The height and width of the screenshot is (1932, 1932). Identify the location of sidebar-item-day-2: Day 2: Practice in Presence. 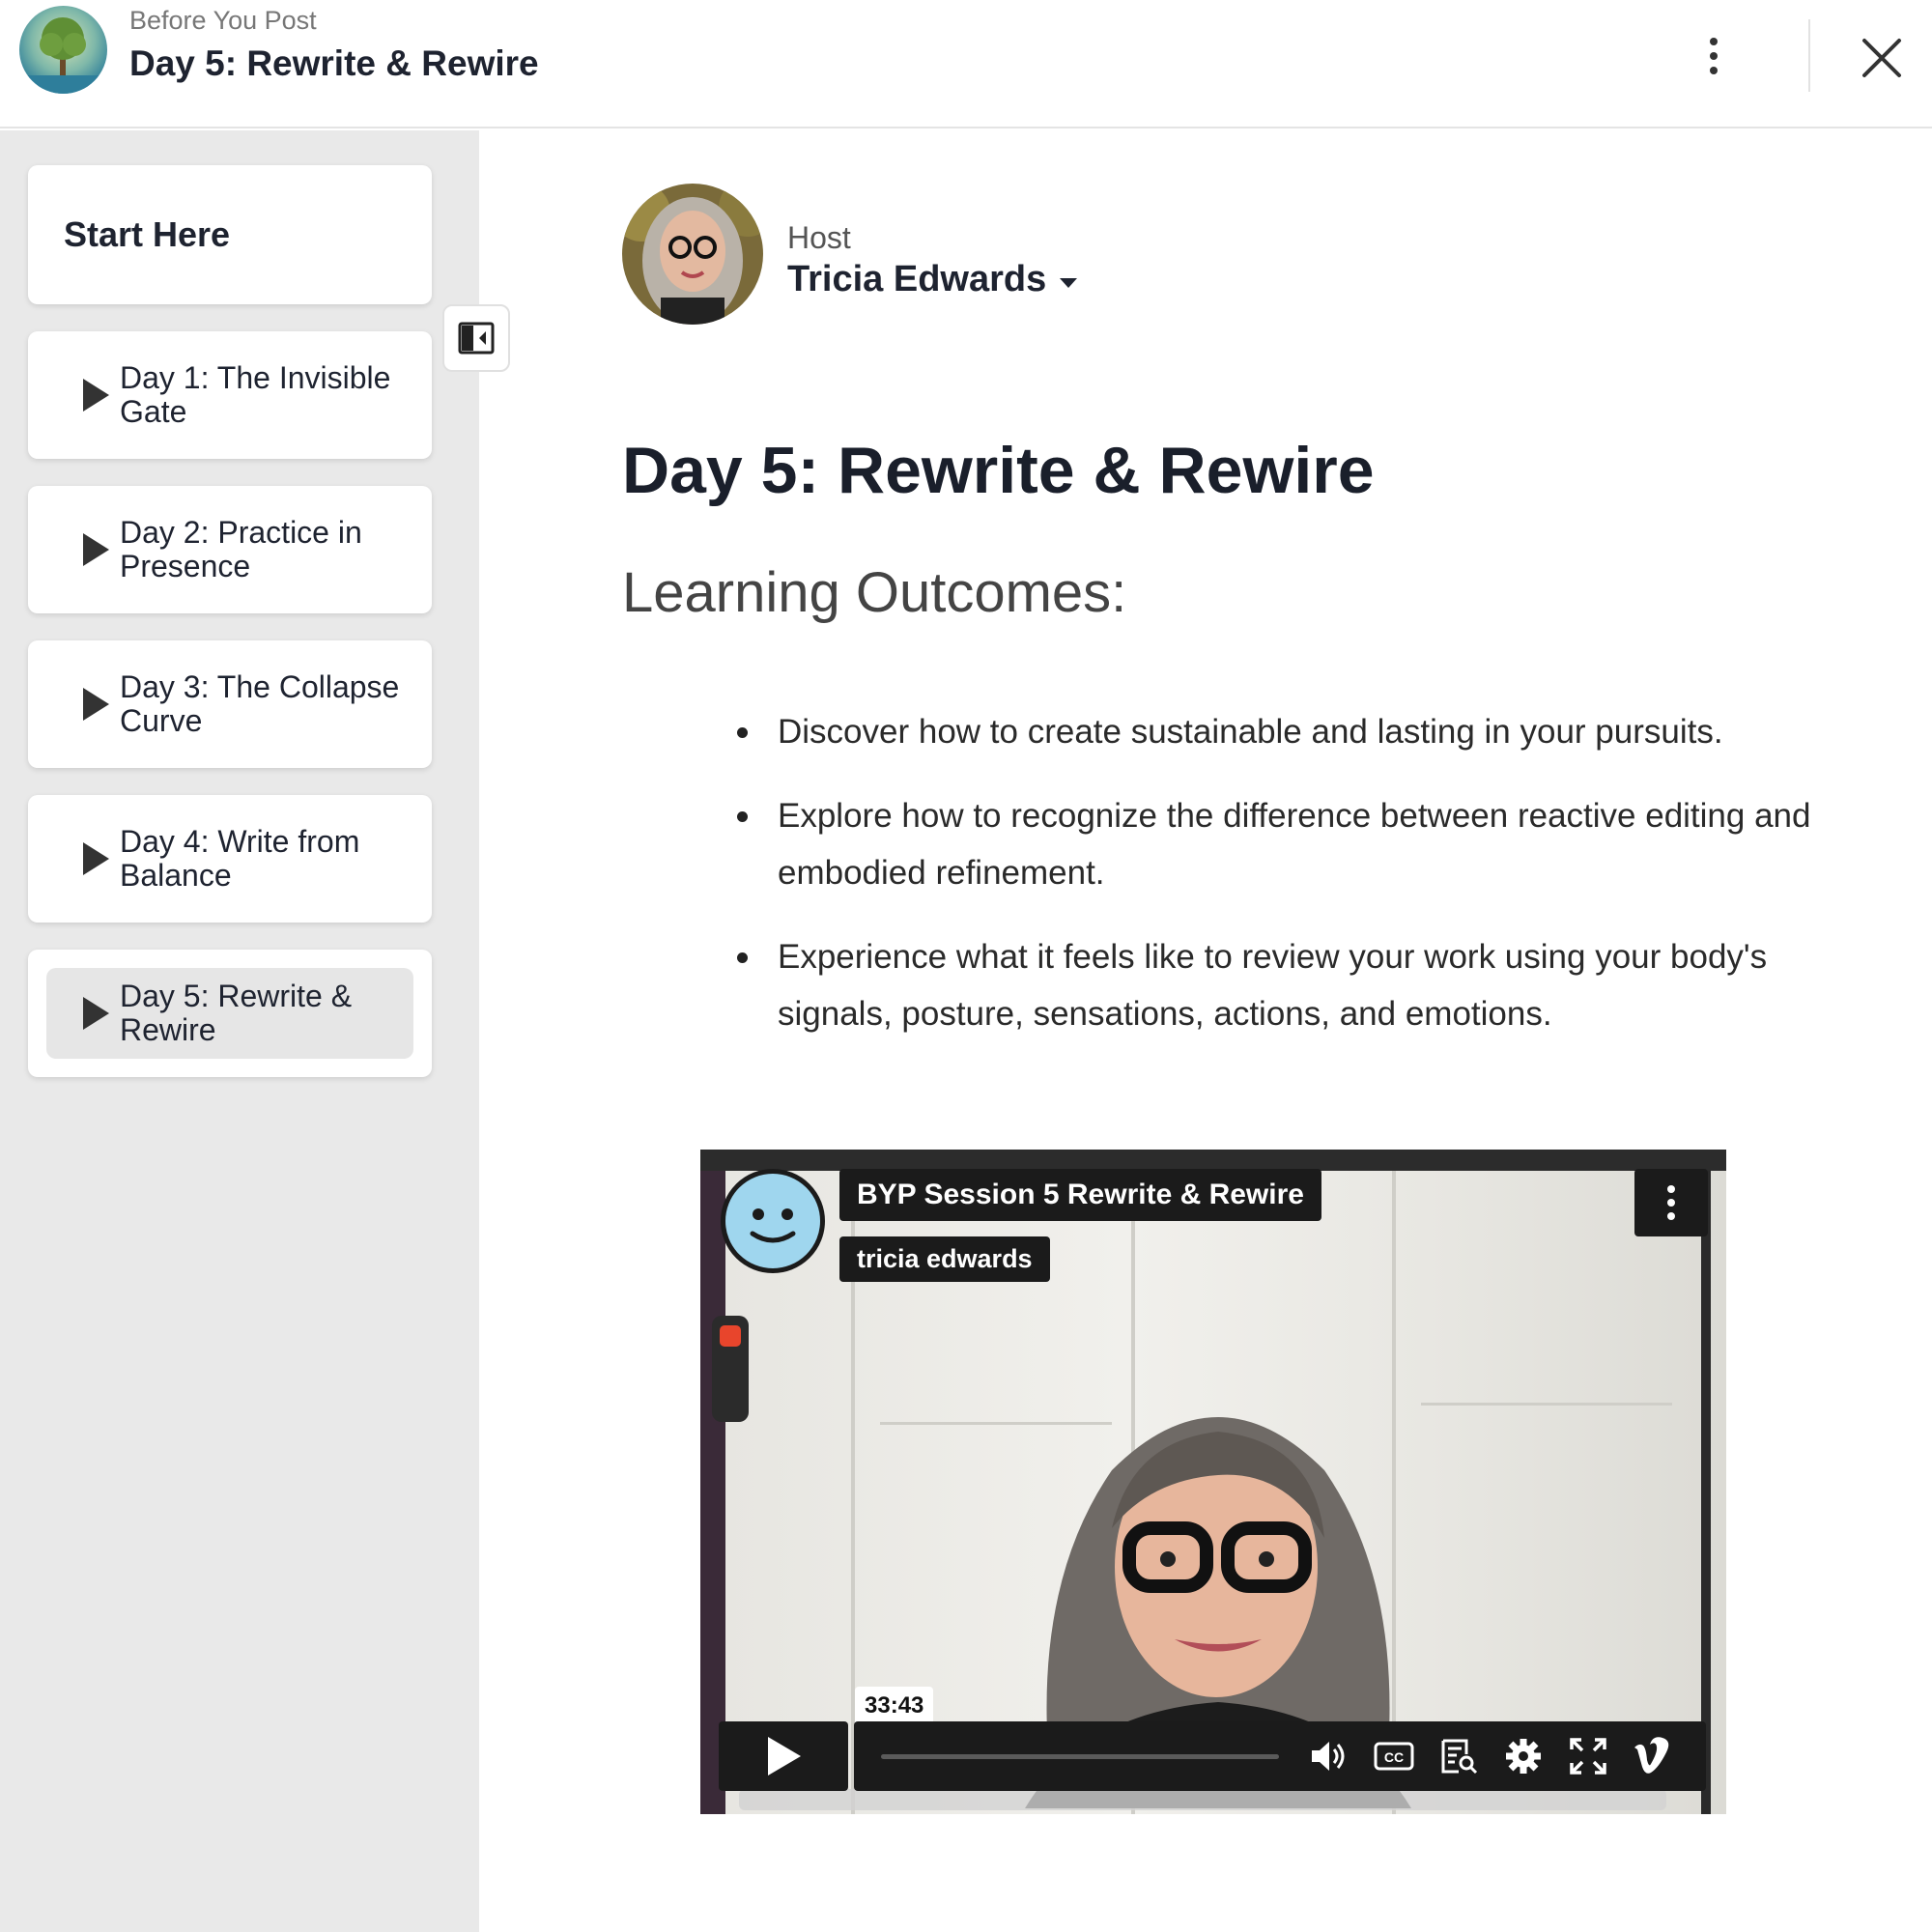
(230, 549).